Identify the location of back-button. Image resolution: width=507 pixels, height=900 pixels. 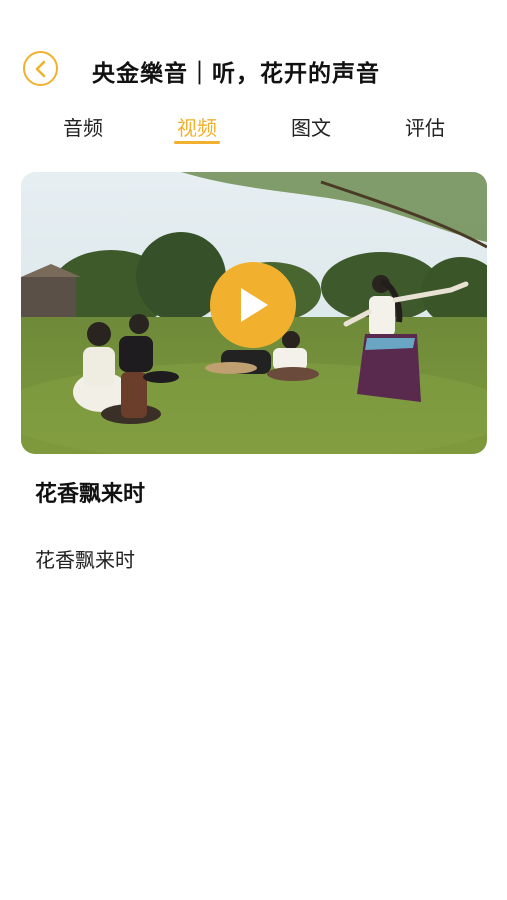
(40, 68).